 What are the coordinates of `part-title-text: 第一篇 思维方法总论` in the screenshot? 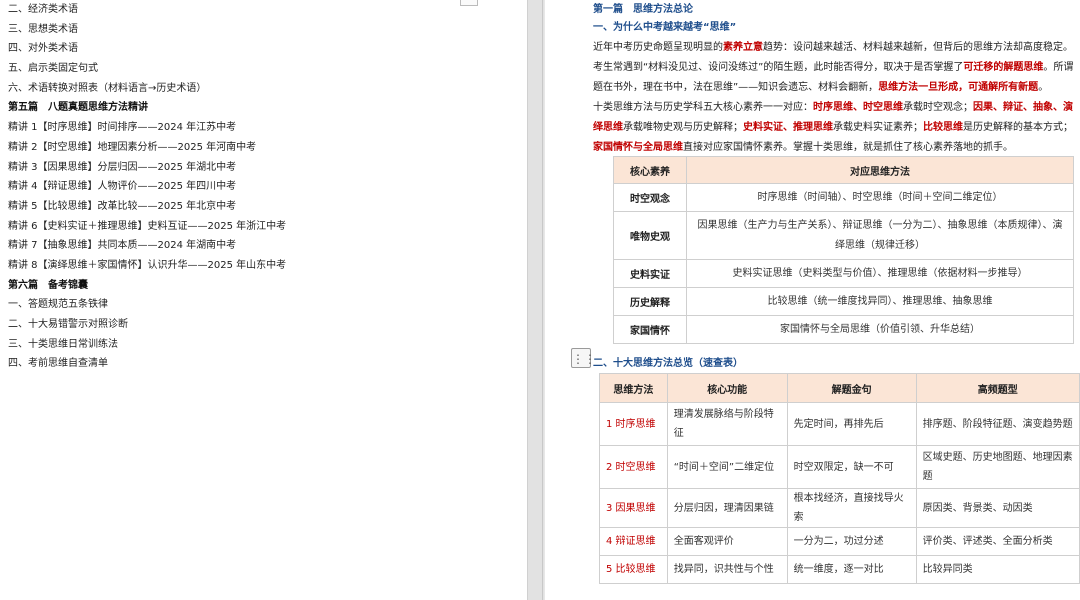 It's located at (643, 9).